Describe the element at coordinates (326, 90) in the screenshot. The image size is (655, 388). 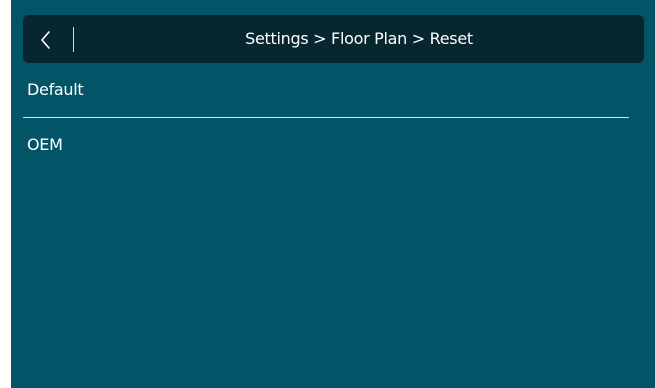
I see `option-default: Default` at that location.